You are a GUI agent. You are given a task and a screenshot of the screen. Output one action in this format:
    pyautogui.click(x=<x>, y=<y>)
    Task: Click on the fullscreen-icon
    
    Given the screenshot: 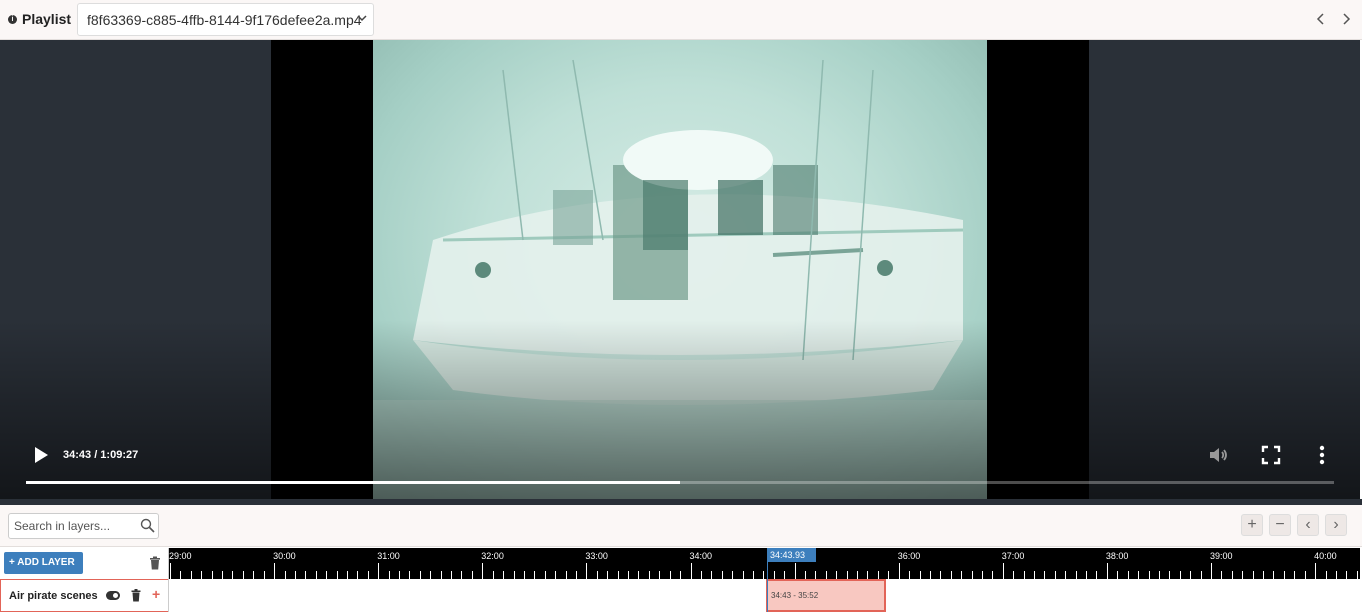 What is the action you would take?
    pyautogui.click(x=1271, y=455)
    